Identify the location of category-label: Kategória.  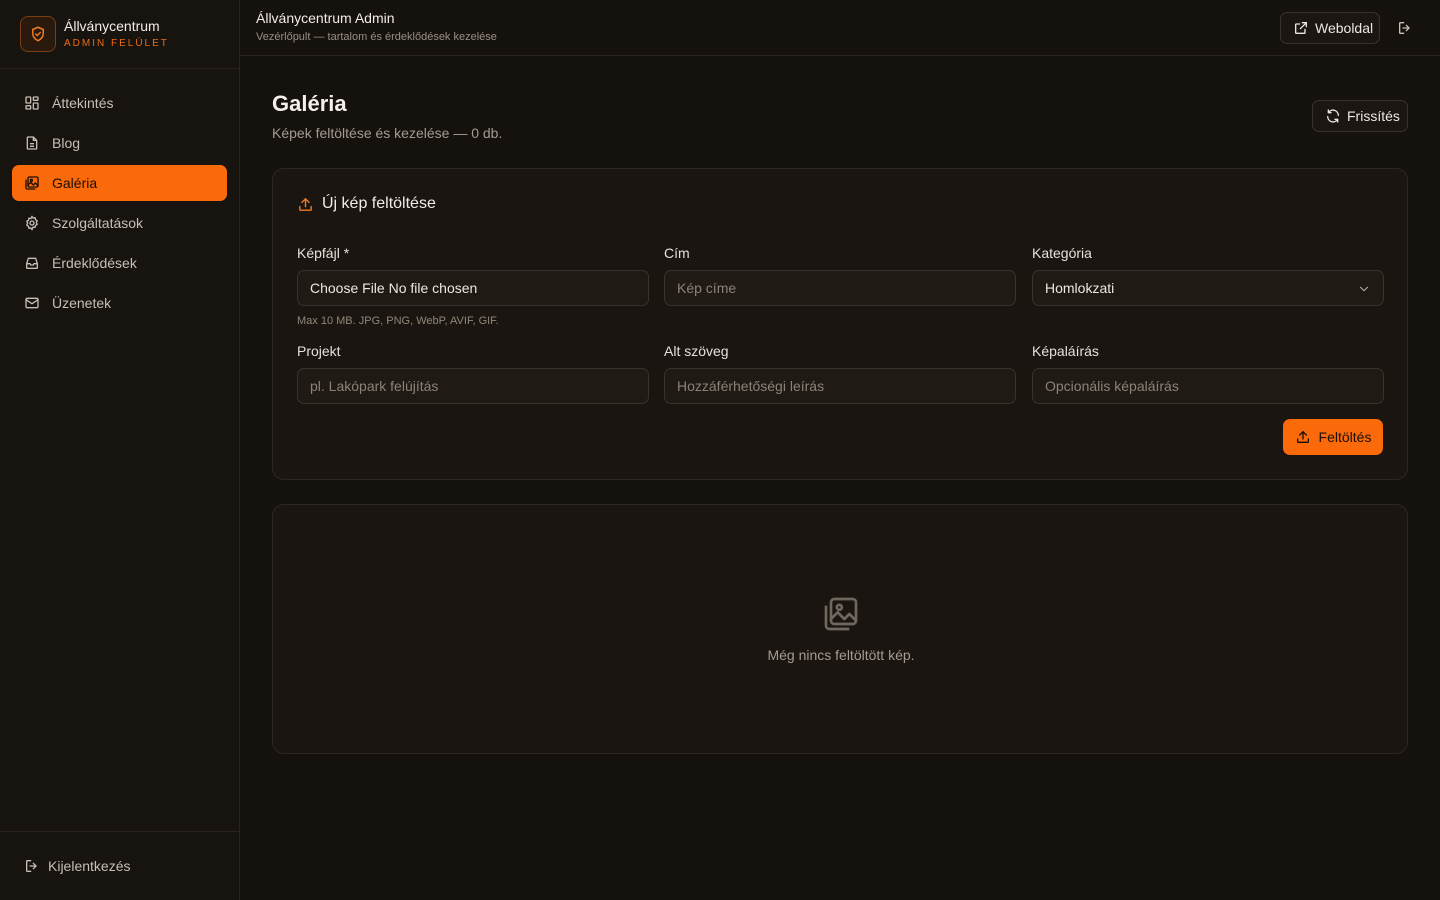
(1062, 253).